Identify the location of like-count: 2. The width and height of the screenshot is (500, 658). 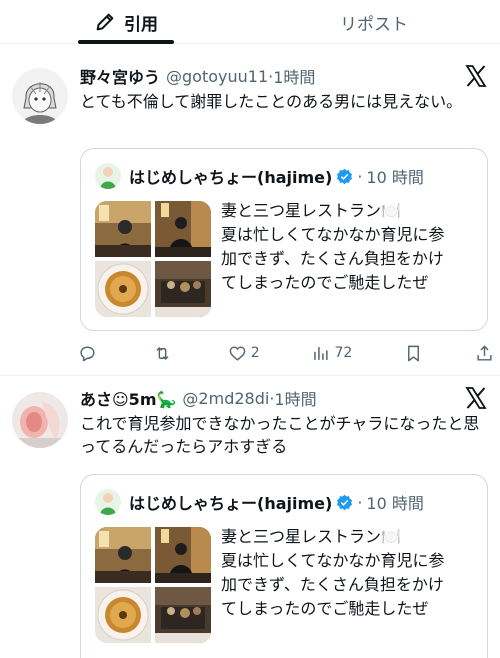
(255, 353).